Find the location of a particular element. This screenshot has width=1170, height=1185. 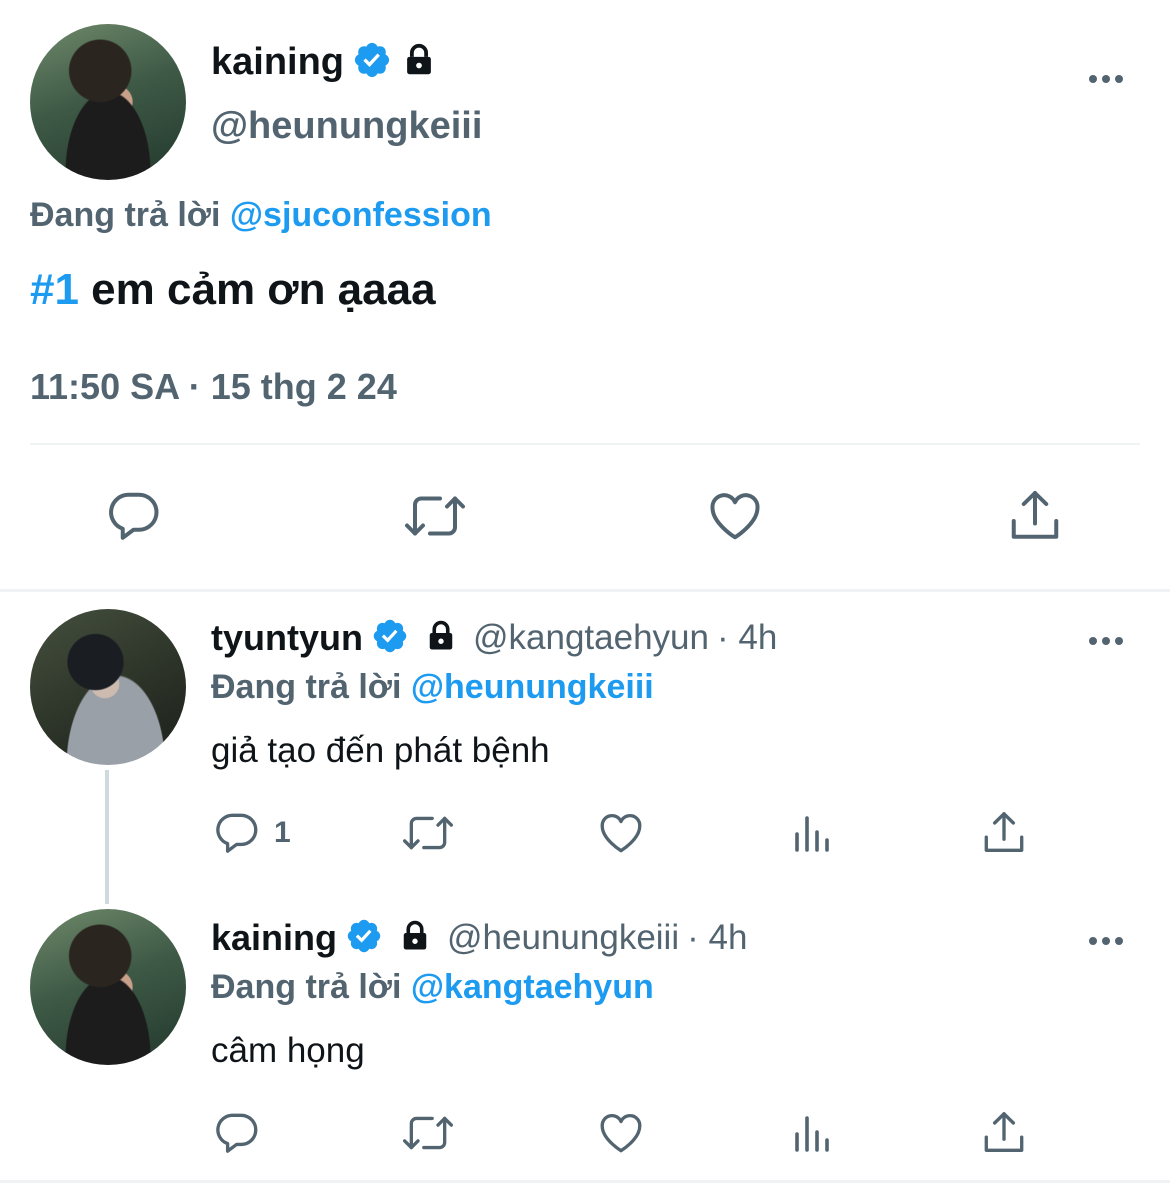

tweet-body: em cảm ơn ạaaa is located at coordinates (257, 289).